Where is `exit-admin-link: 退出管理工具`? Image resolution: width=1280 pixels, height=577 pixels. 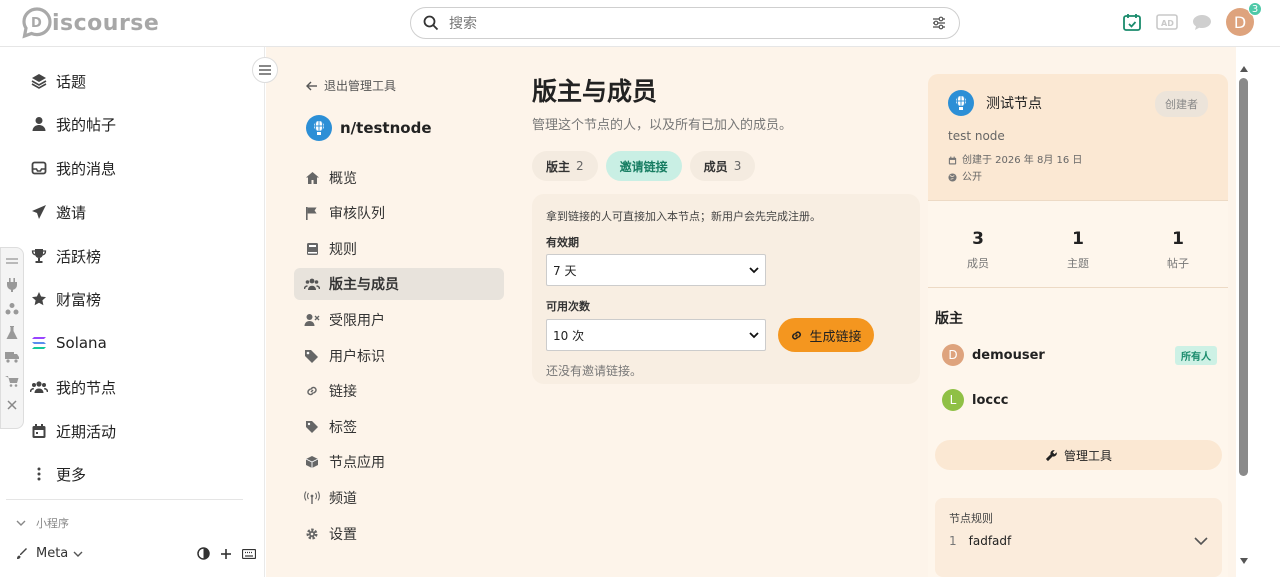 exit-admin-link: 退出管理工具 is located at coordinates (351, 85).